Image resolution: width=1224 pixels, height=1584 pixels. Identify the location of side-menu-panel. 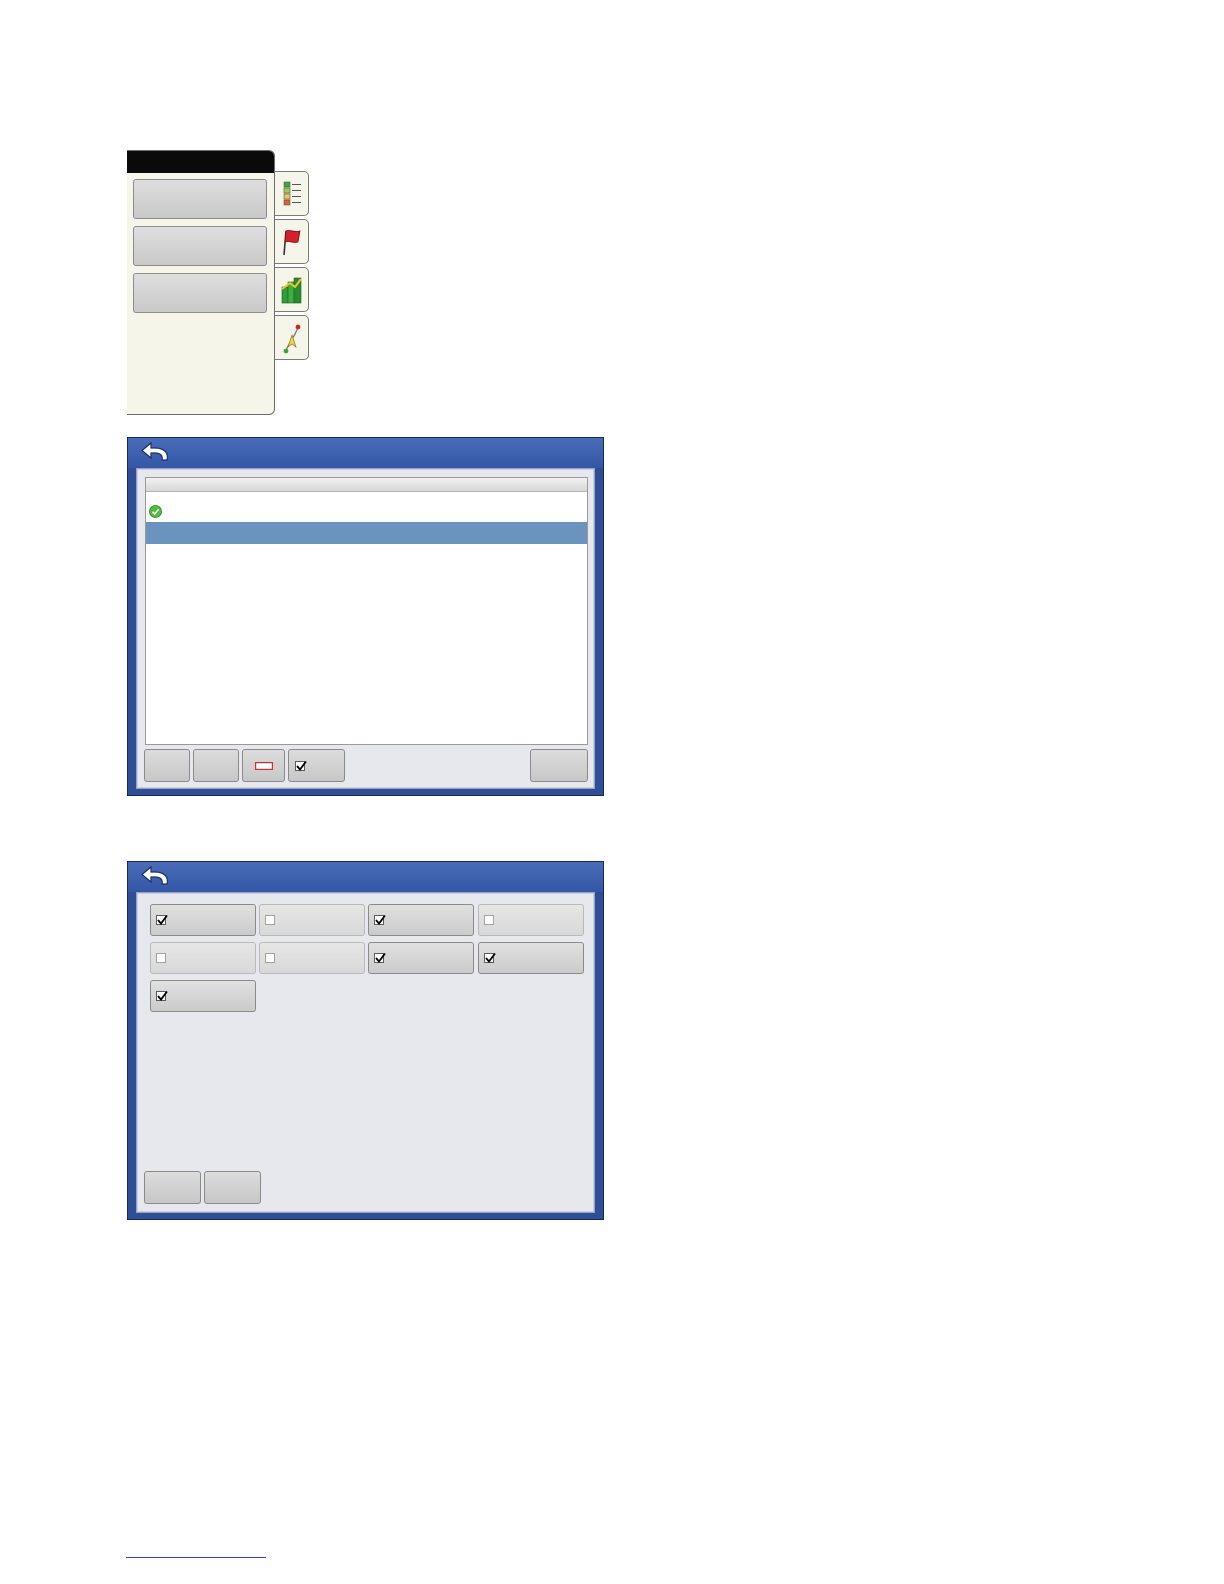
(201, 282).